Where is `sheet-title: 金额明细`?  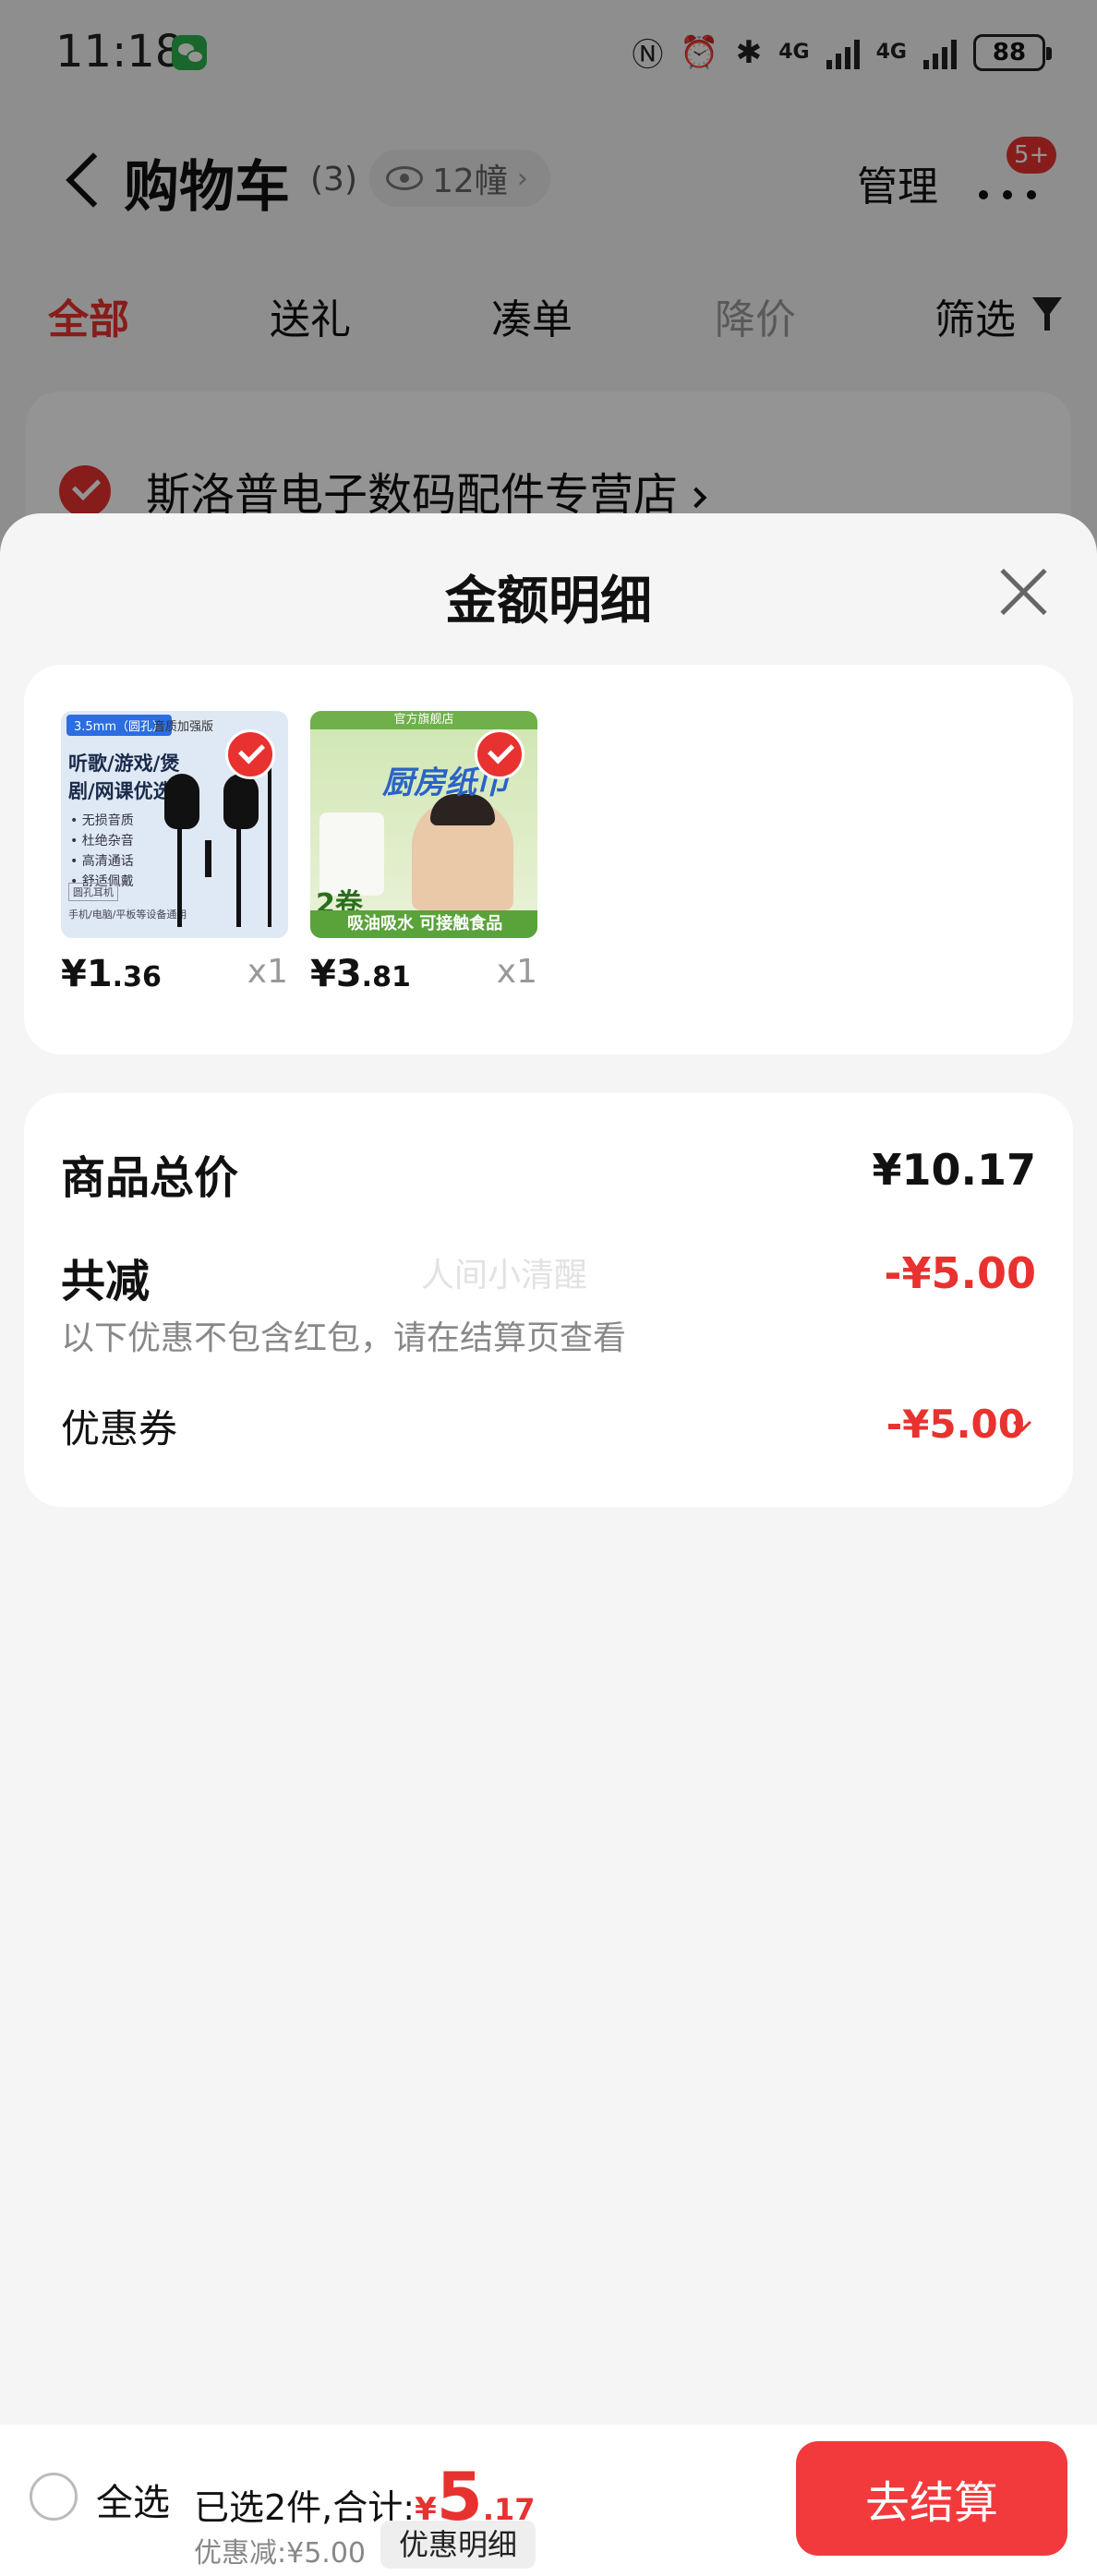
sheet-title: 金额明细 is located at coordinates (548, 602).